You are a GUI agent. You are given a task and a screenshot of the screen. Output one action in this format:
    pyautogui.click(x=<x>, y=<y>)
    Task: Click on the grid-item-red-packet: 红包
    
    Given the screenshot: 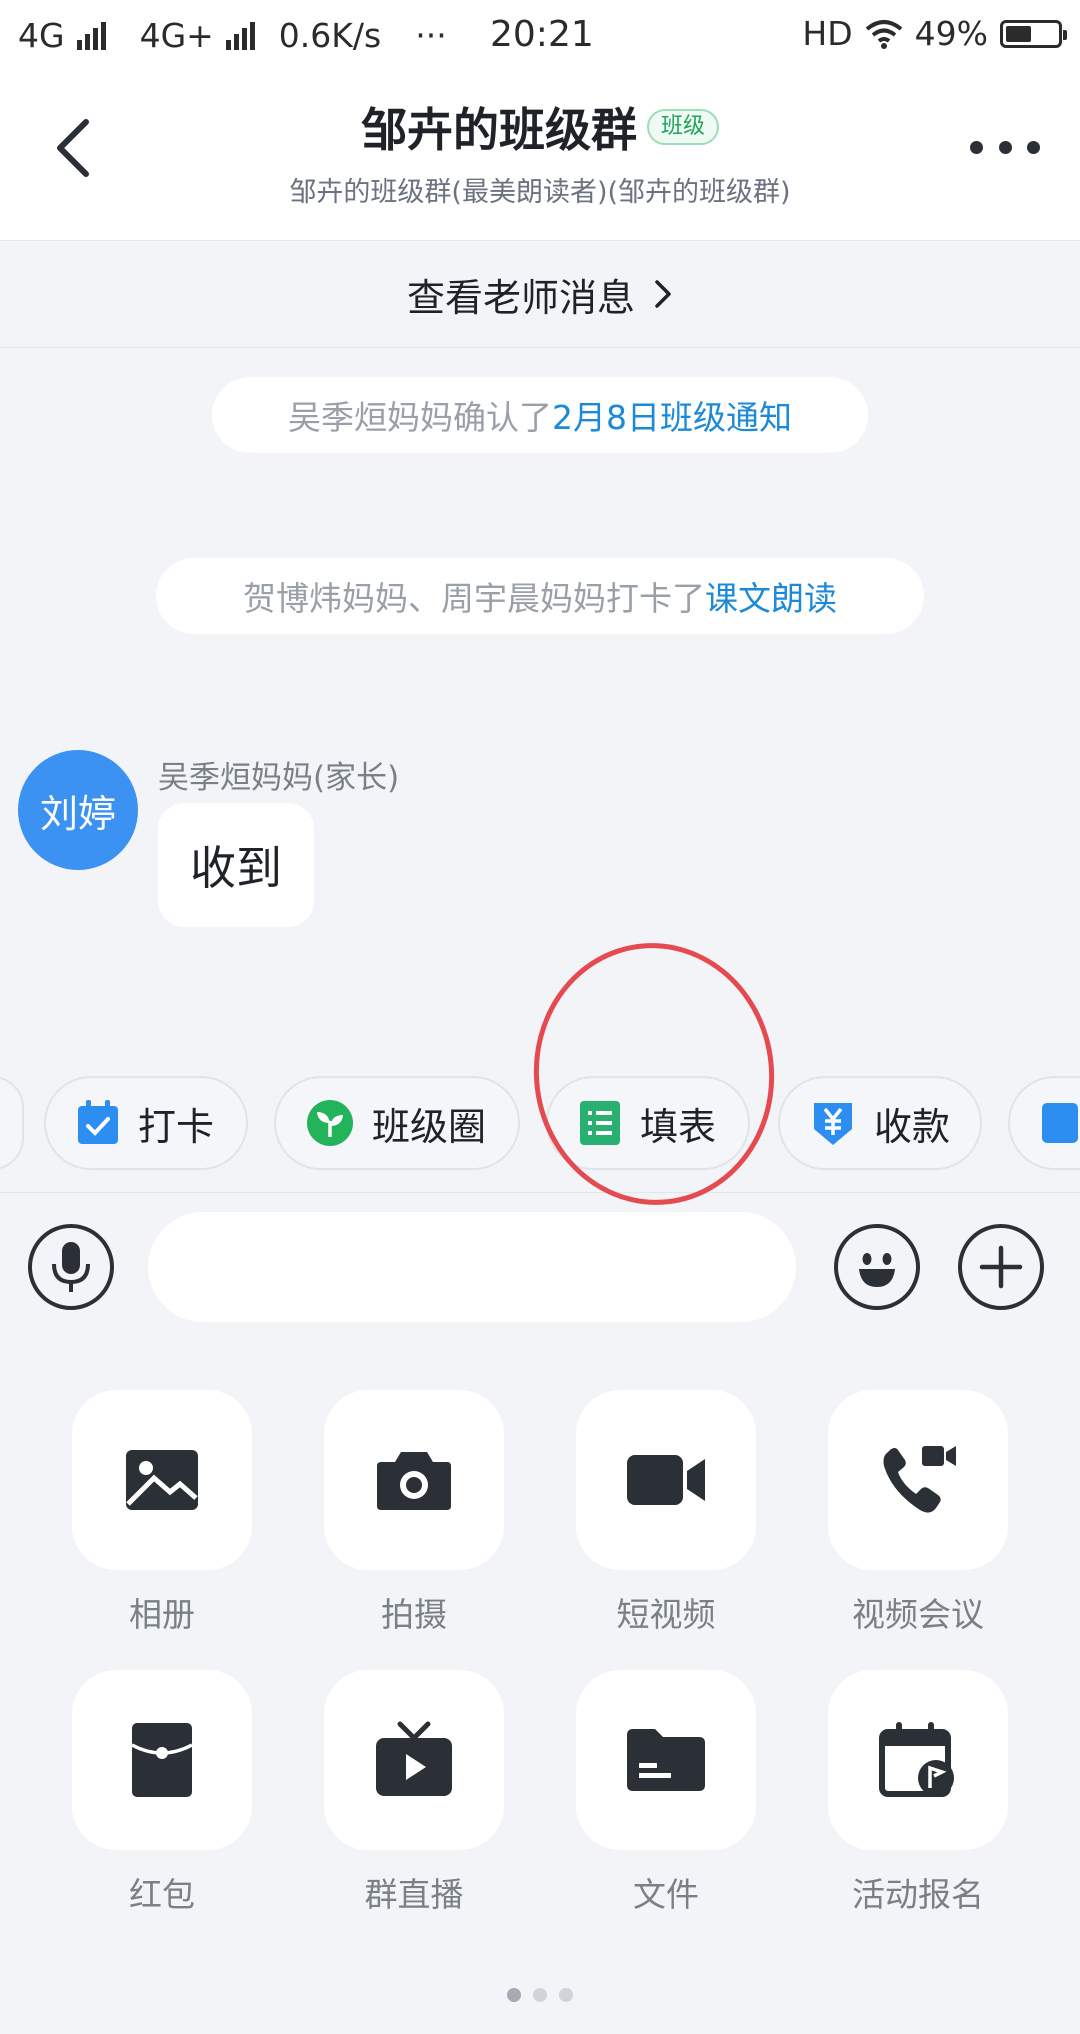 What is the action you would take?
    pyautogui.click(x=162, y=1793)
    